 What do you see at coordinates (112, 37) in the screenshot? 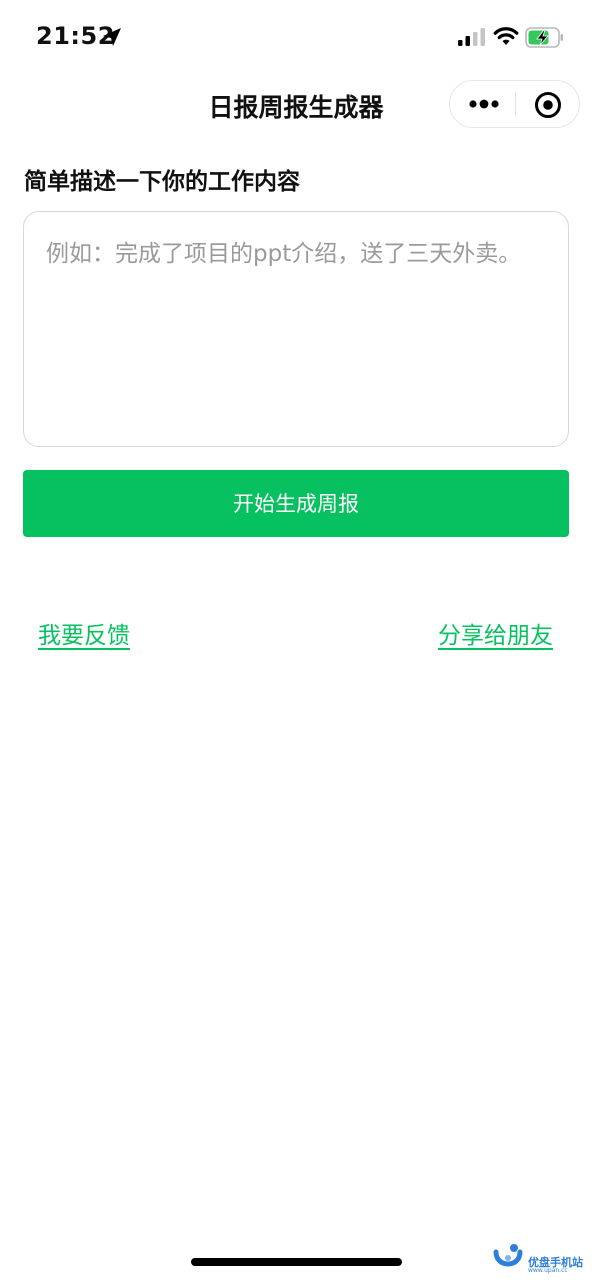
I see `location-arrow-icon` at bounding box center [112, 37].